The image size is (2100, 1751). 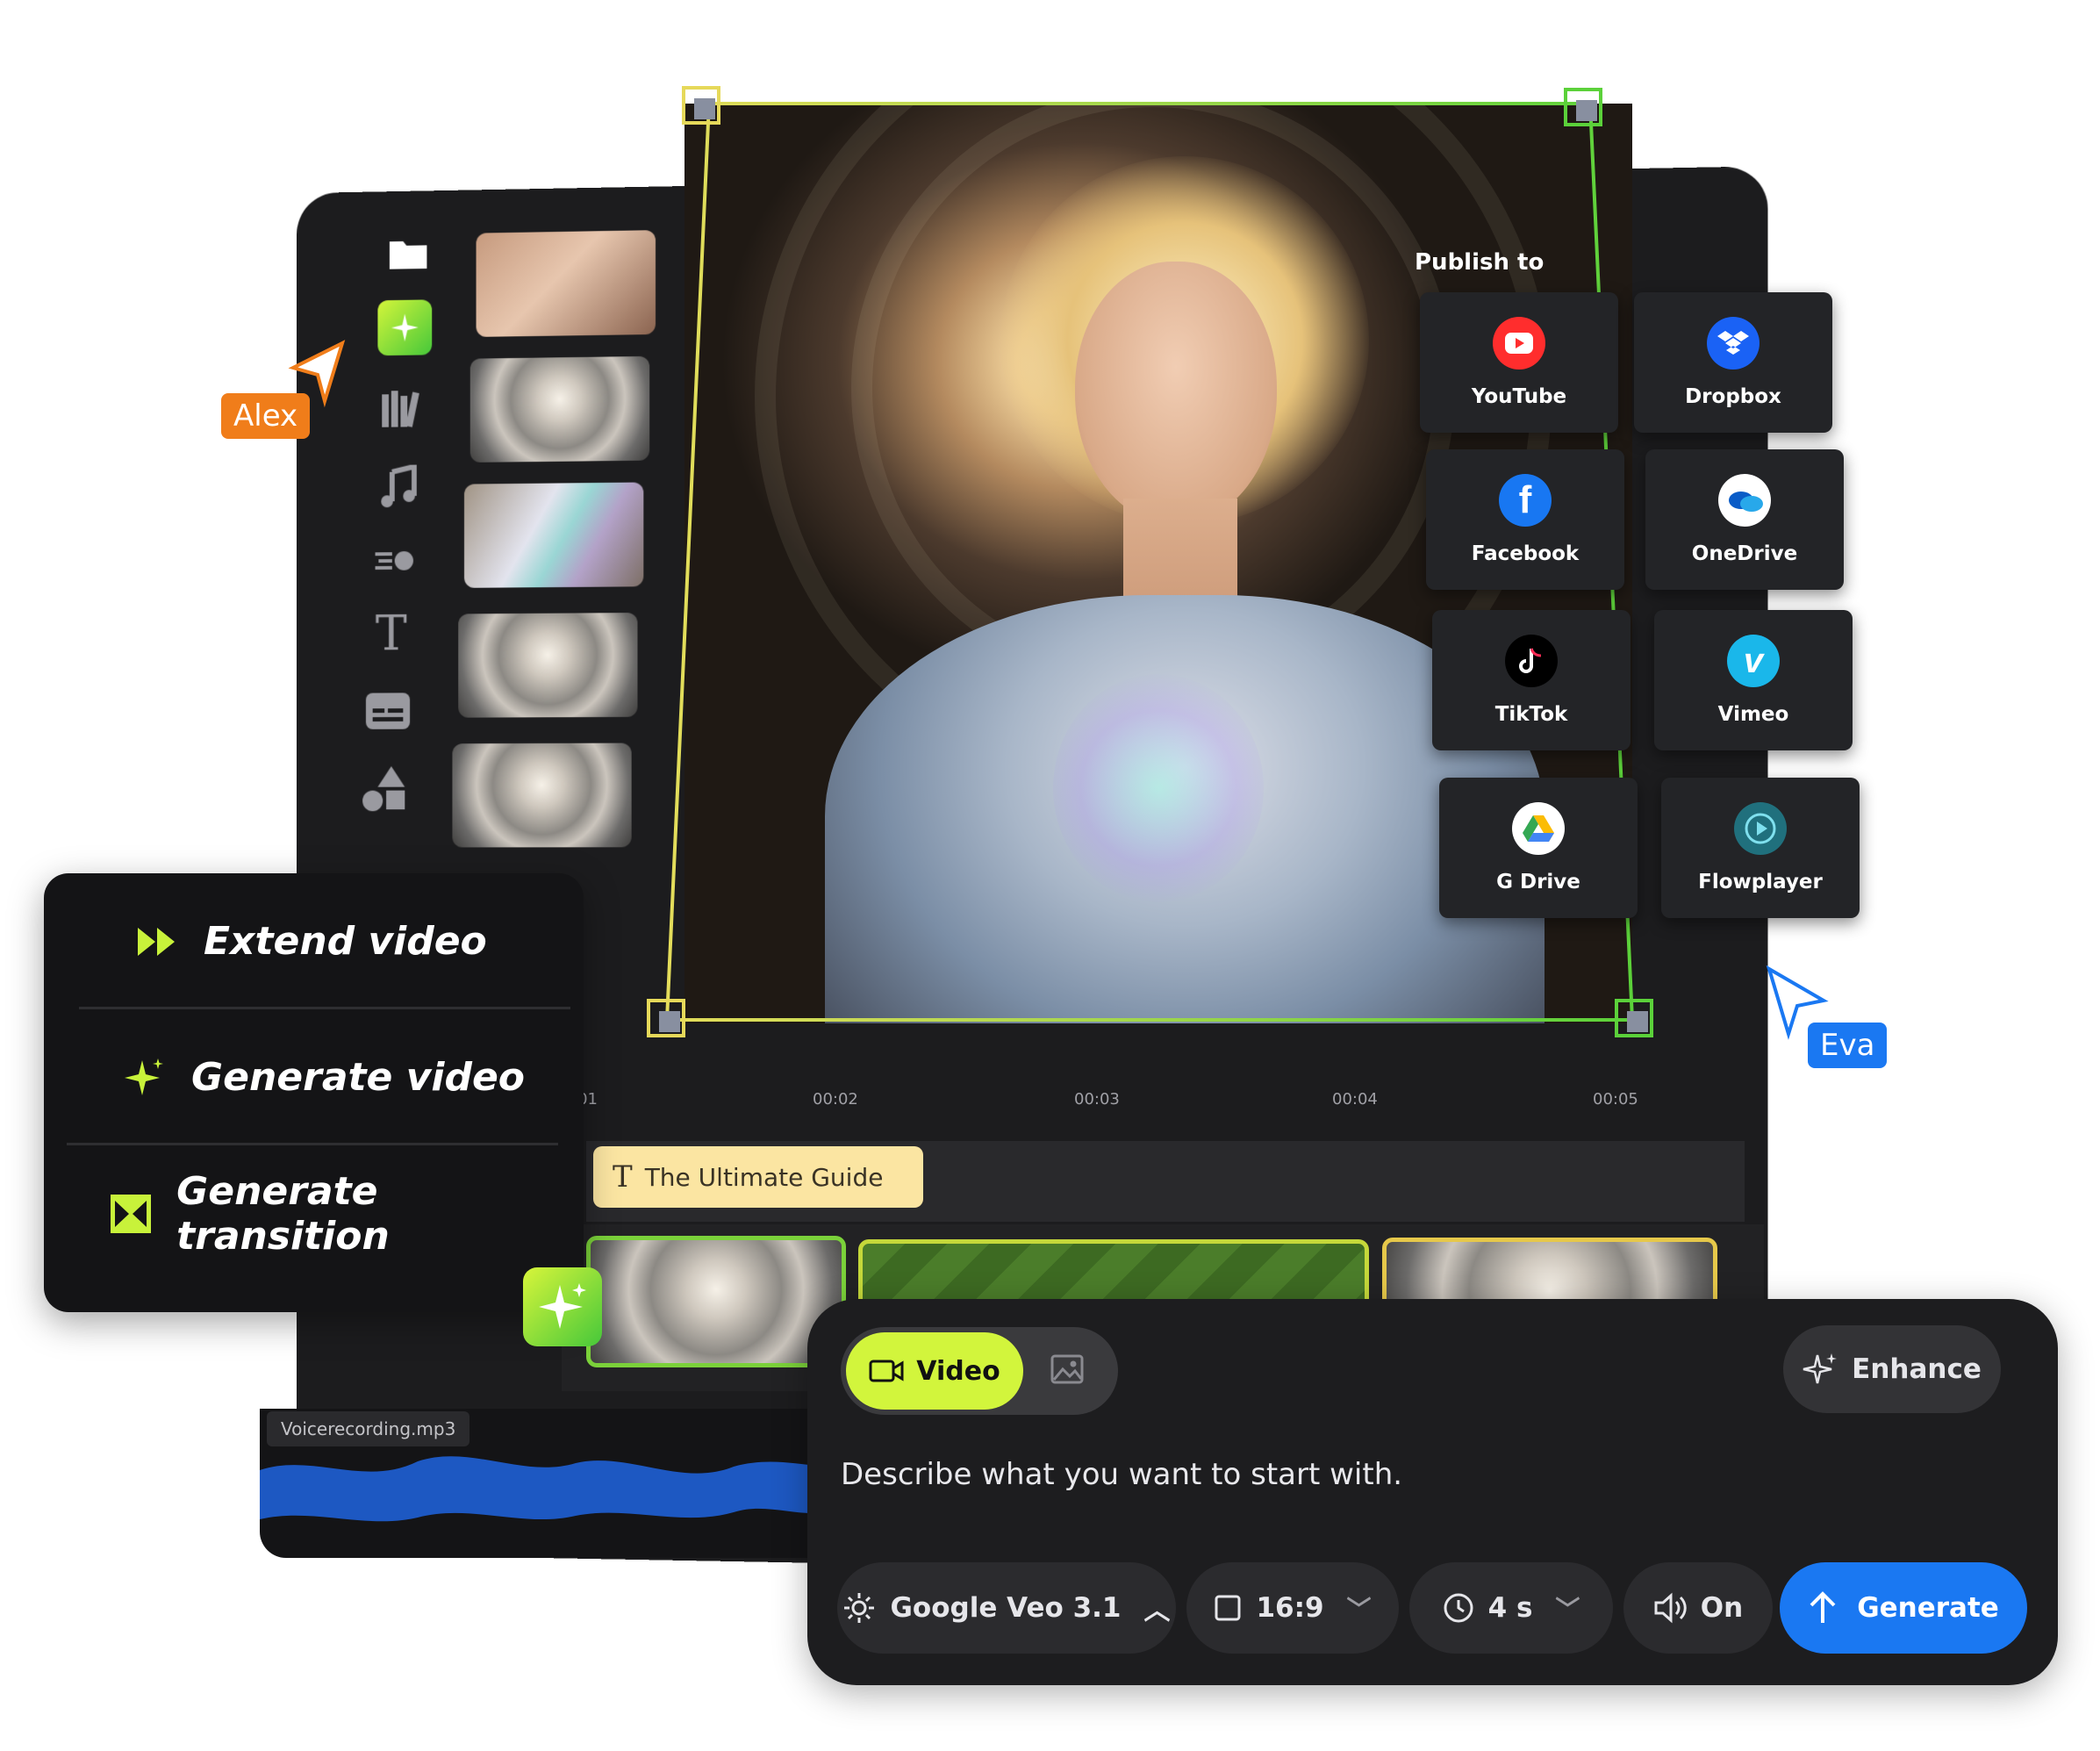 I want to click on tiktok-icon, so click(x=1532, y=661).